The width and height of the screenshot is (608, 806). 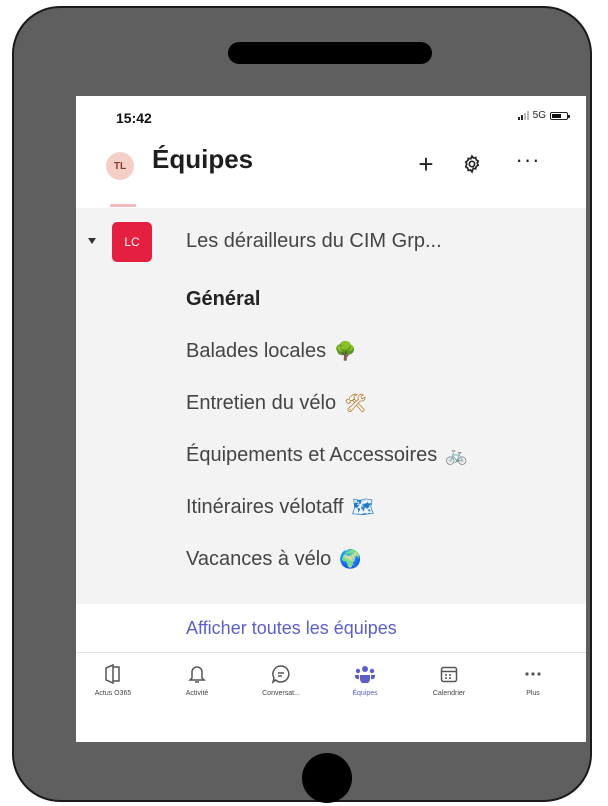 I want to click on channel-vacances-velo: Vacances à vélo 🌍, so click(x=274, y=559).